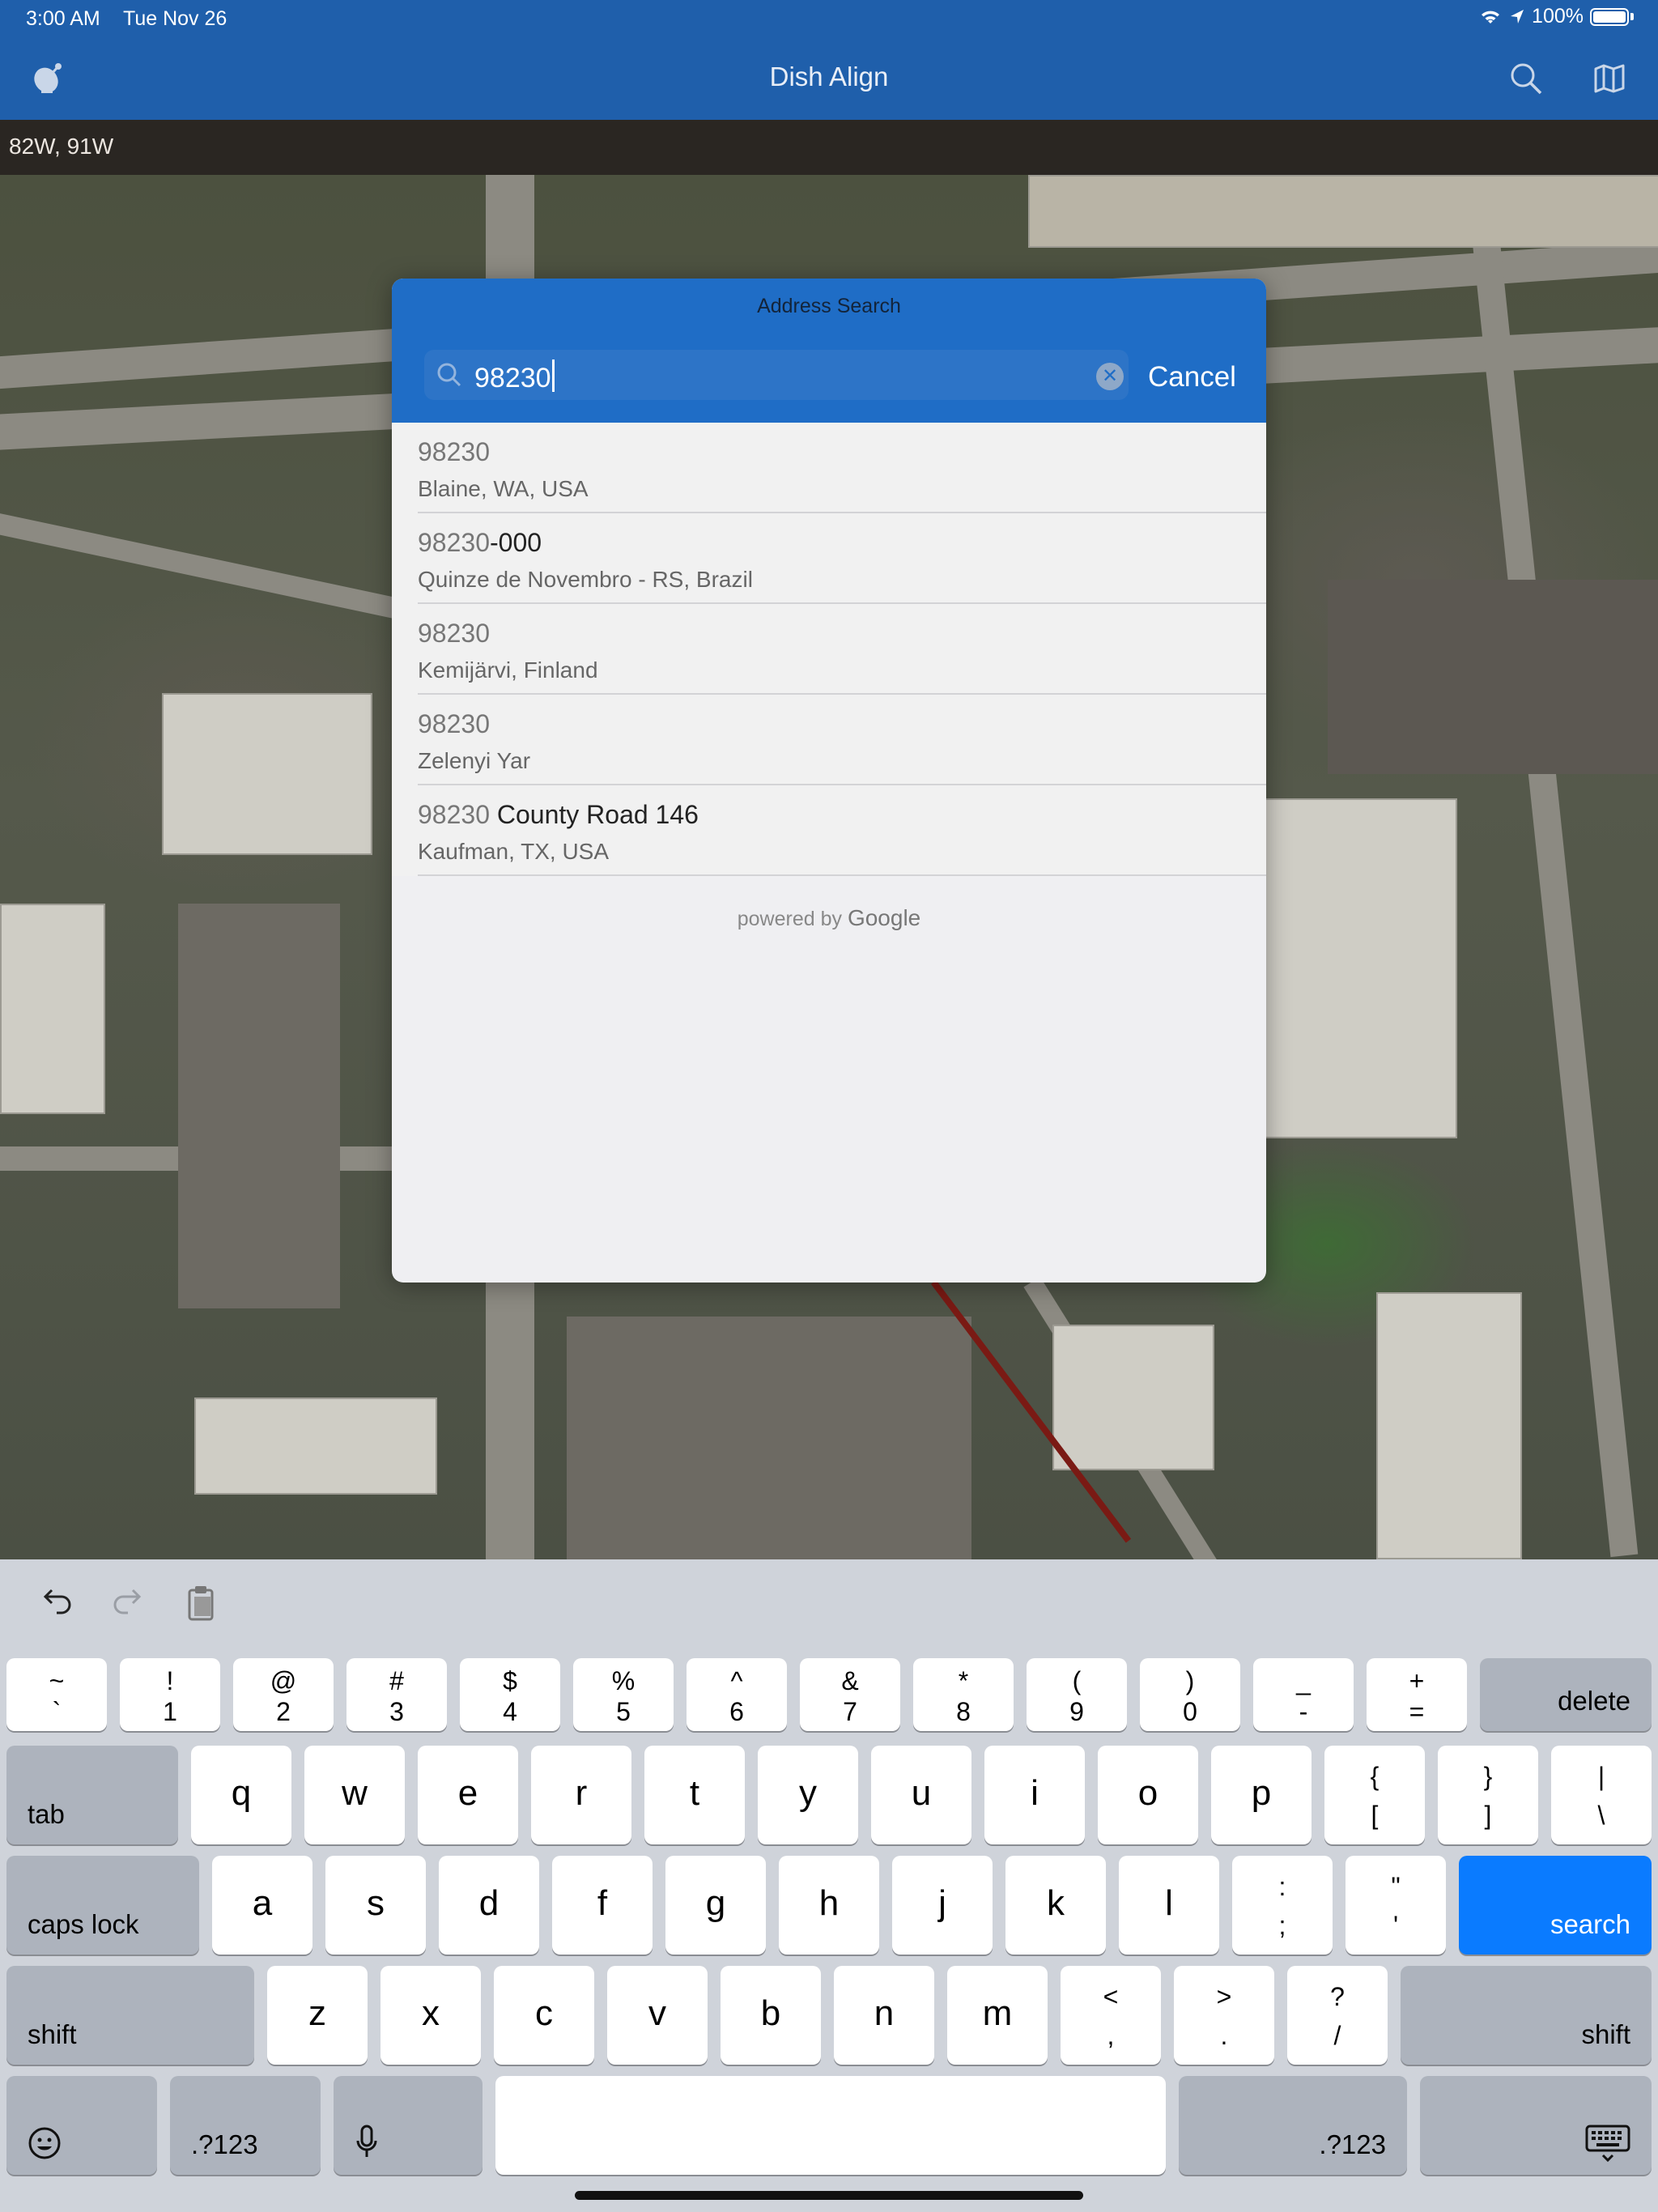  What do you see at coordinates (1526, 78) in the screenshot?
I see `search-icon` at bounding box center [1526, 78].